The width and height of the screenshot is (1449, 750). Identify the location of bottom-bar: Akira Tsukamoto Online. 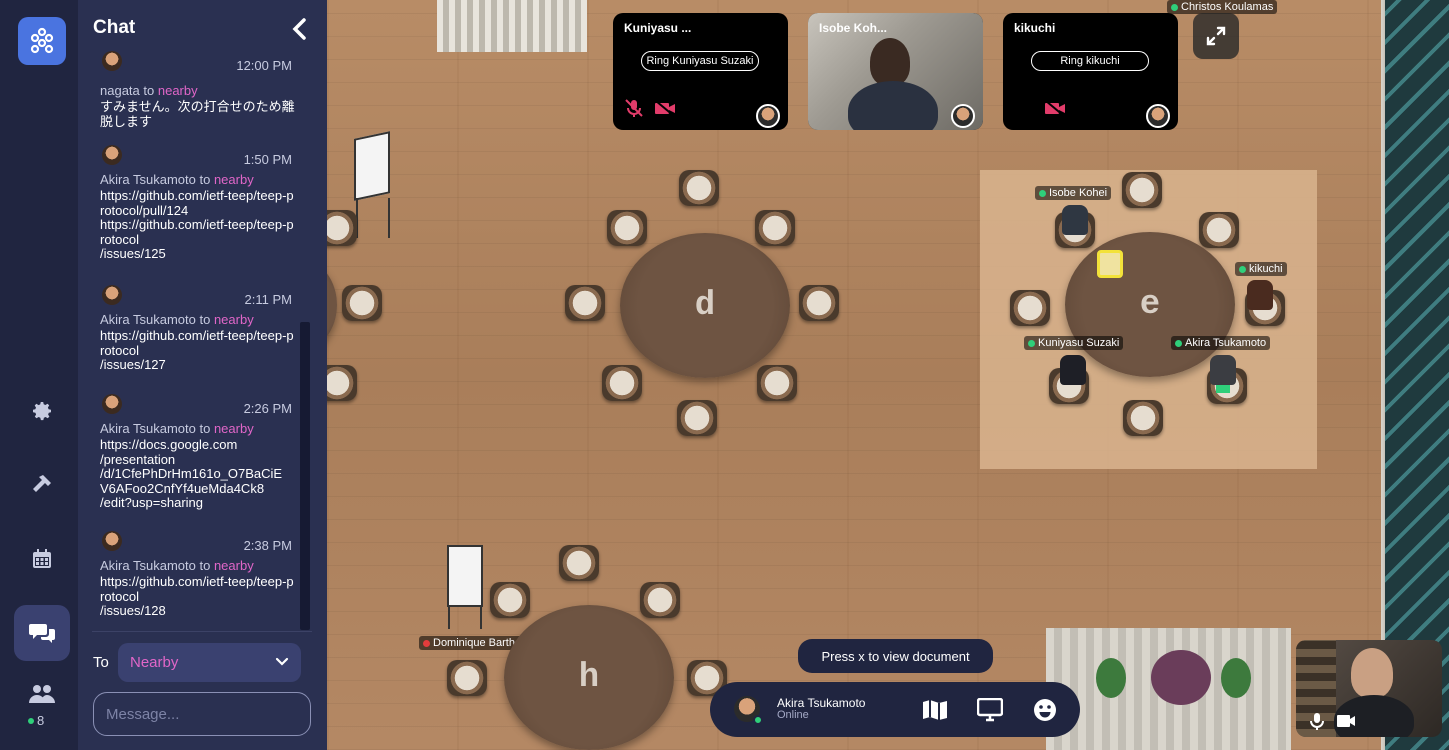
(895, 709).